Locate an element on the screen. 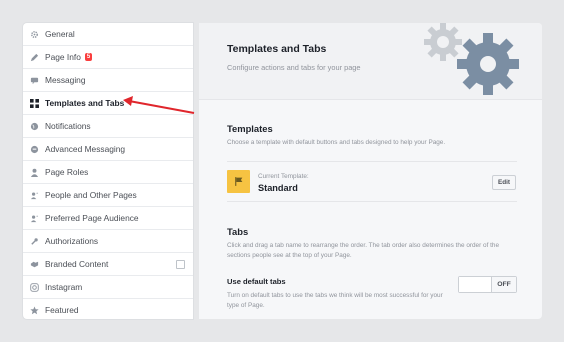 The width and height of the screenshot is (564, 342). sidebar-item-branded-content: Branded Content is located at coordinates (108, 264).